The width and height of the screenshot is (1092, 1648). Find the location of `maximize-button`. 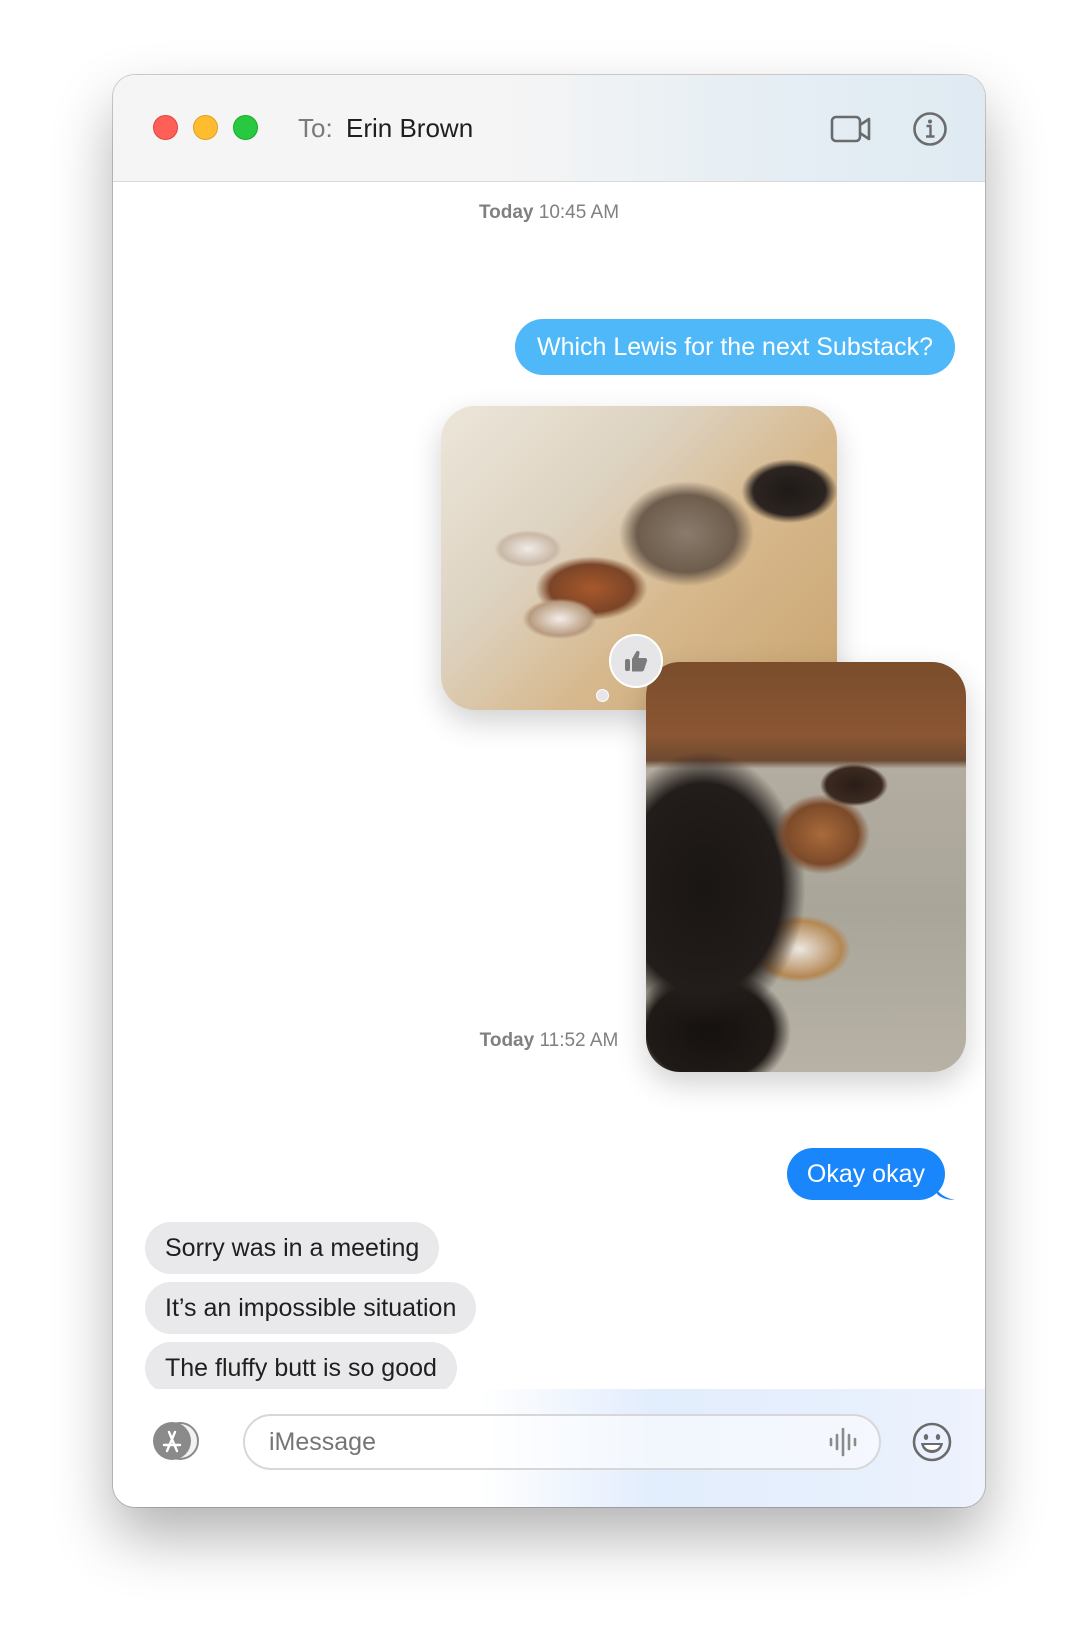

maximize-button is located at coordinates (245, 127).